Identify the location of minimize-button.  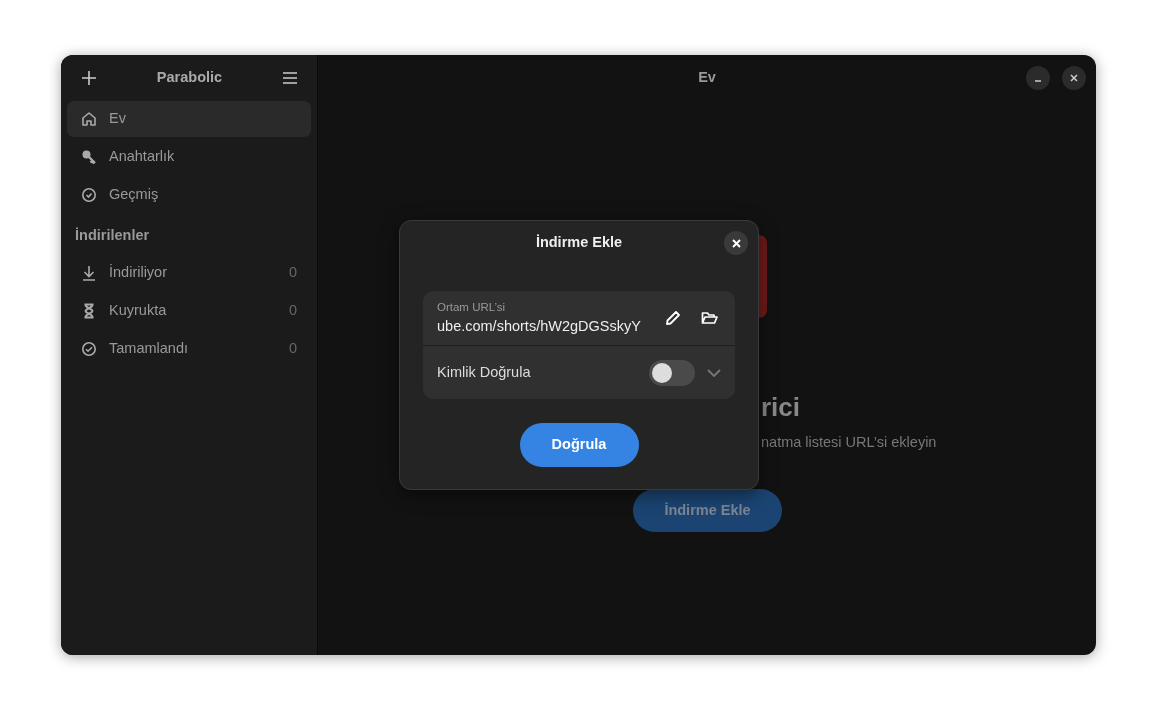
(1038, 78).